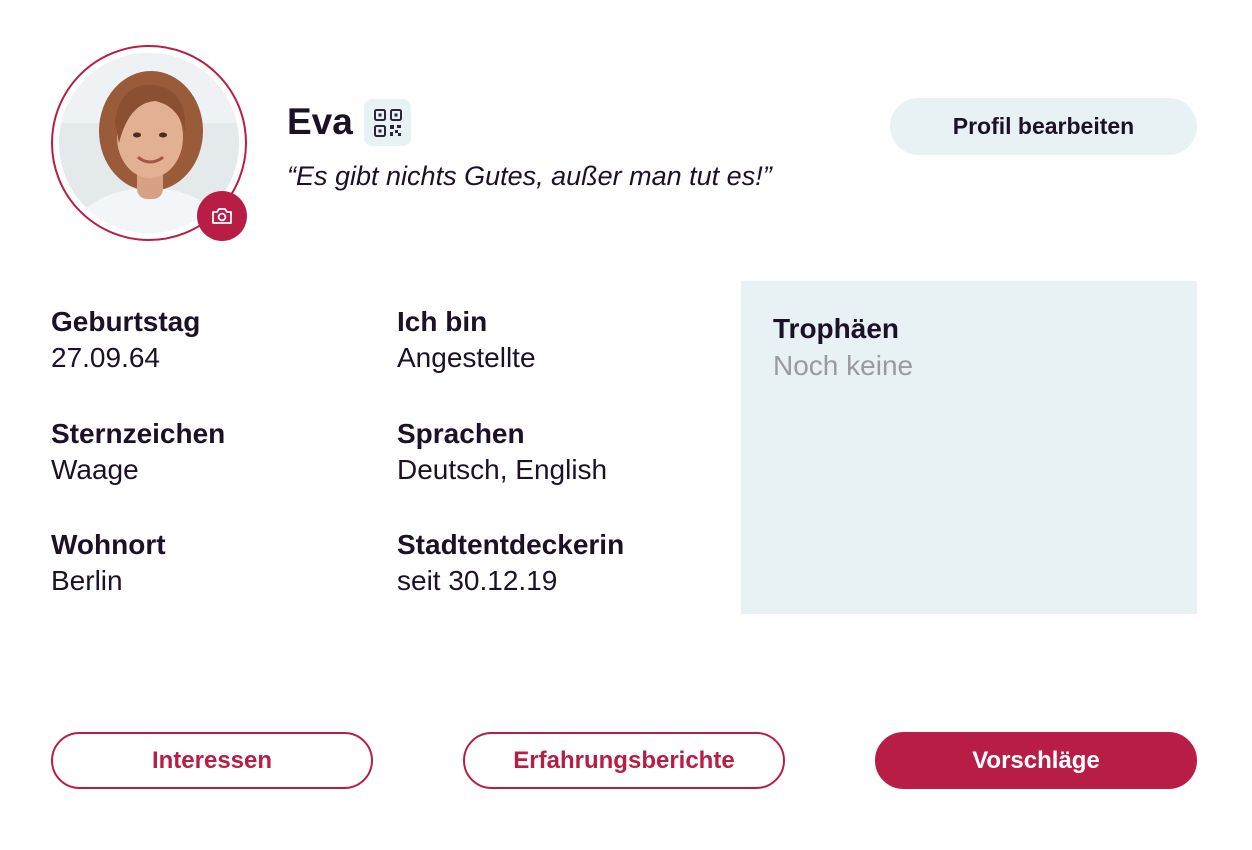 This screenshot has height=850, width=1252. What do you see at coordinates (502, 469) in the screenshot?
I see `detail-value: Deutsch, English` at bounding box center [502, 469].